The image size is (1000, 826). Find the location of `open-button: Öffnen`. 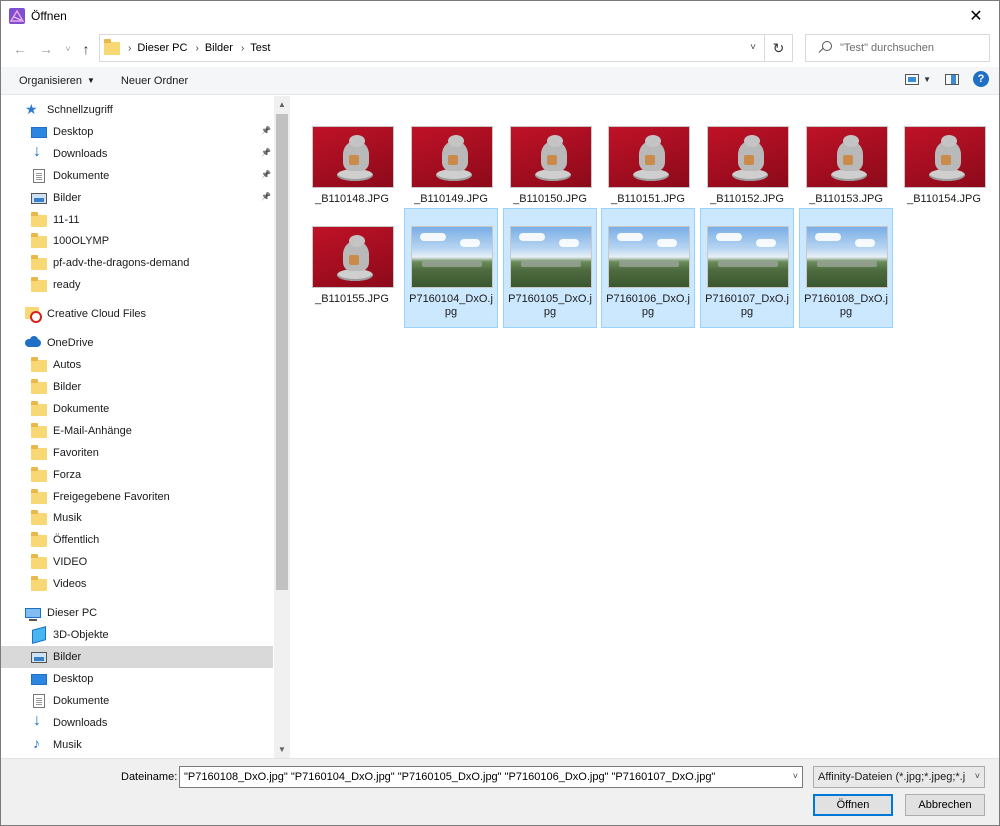

open-button: Öffnen is located at coordinates (853, 805).